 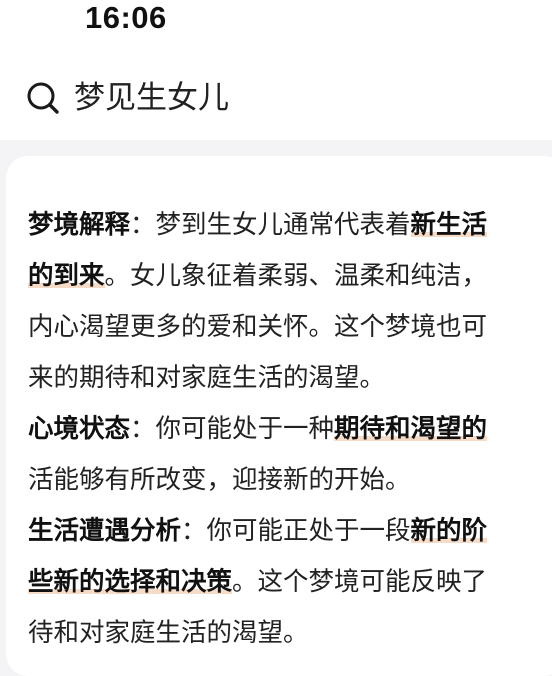 I want to click on search-query: 梦见生女儿, so click(x=151, y=98).